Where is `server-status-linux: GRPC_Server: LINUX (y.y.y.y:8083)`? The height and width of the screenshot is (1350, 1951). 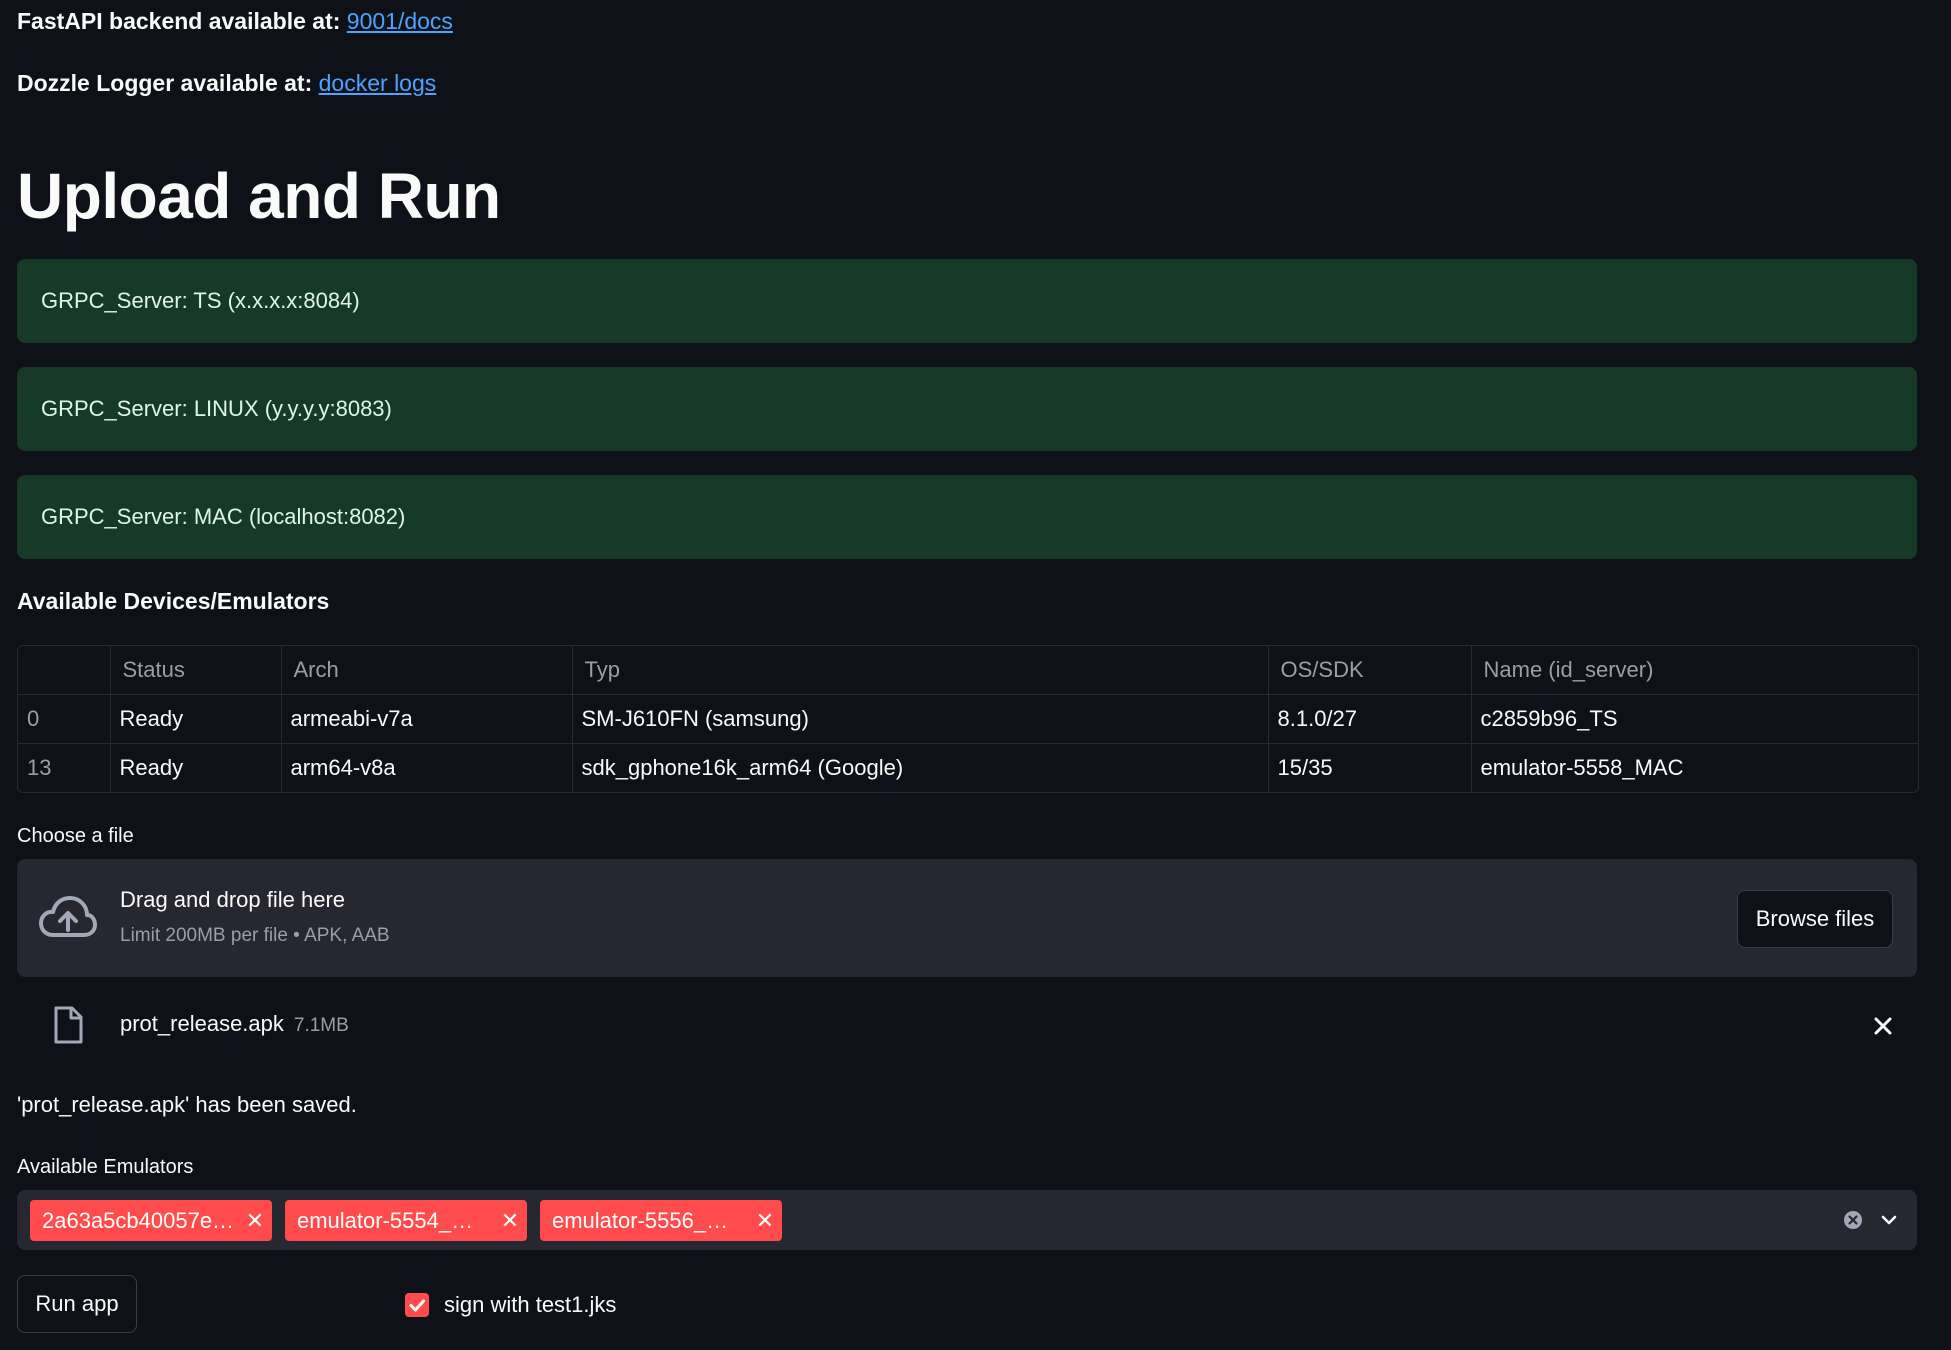 server-status-linux: GRPC_Server: LINUX (y.y.y.y:8083) is located at coordinates (967, 409).